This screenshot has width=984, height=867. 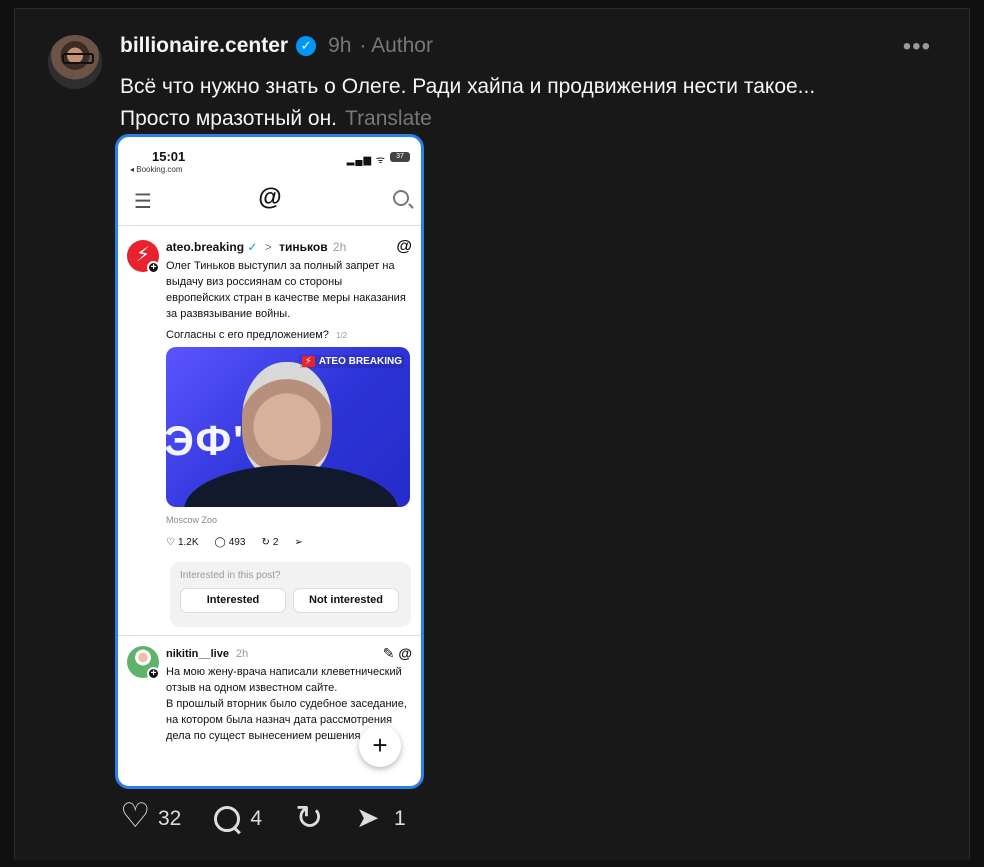 I want to click on post-actions: 32 4 1, so click(x=263, y=818).